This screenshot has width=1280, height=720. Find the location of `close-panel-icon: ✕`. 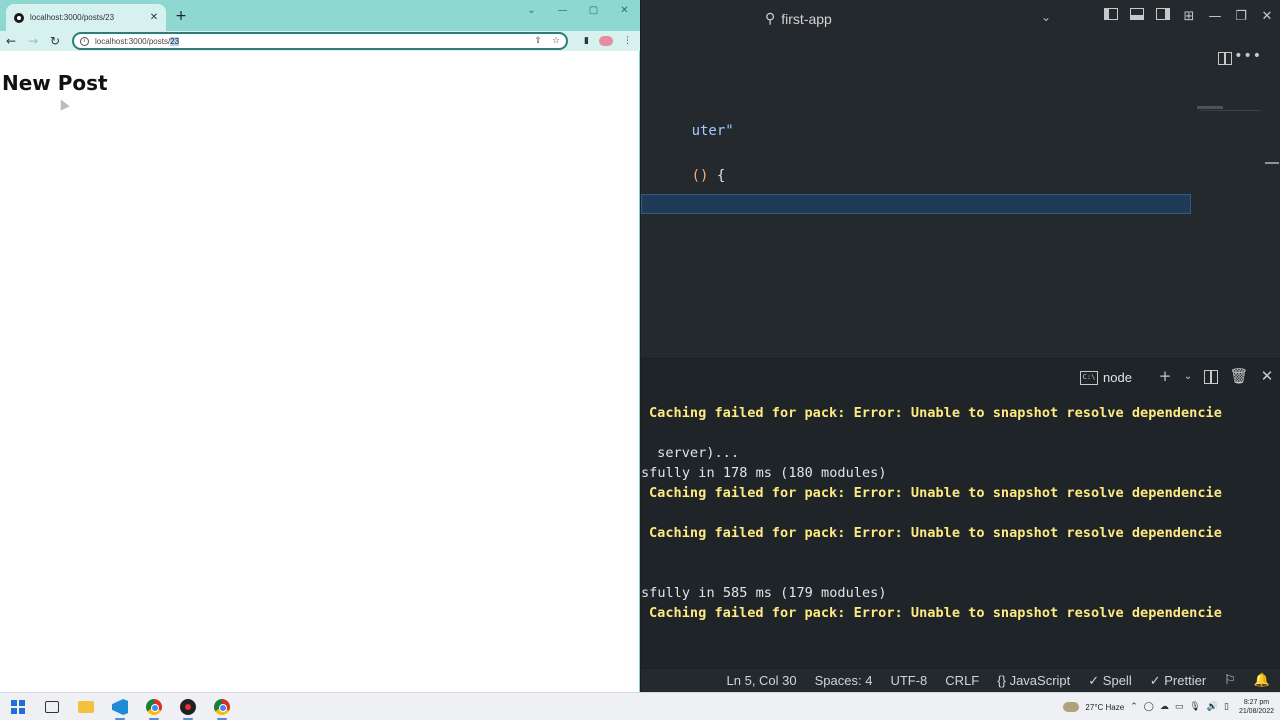

close-panel-icon: ✕ is located at coordinates (1266, 376).